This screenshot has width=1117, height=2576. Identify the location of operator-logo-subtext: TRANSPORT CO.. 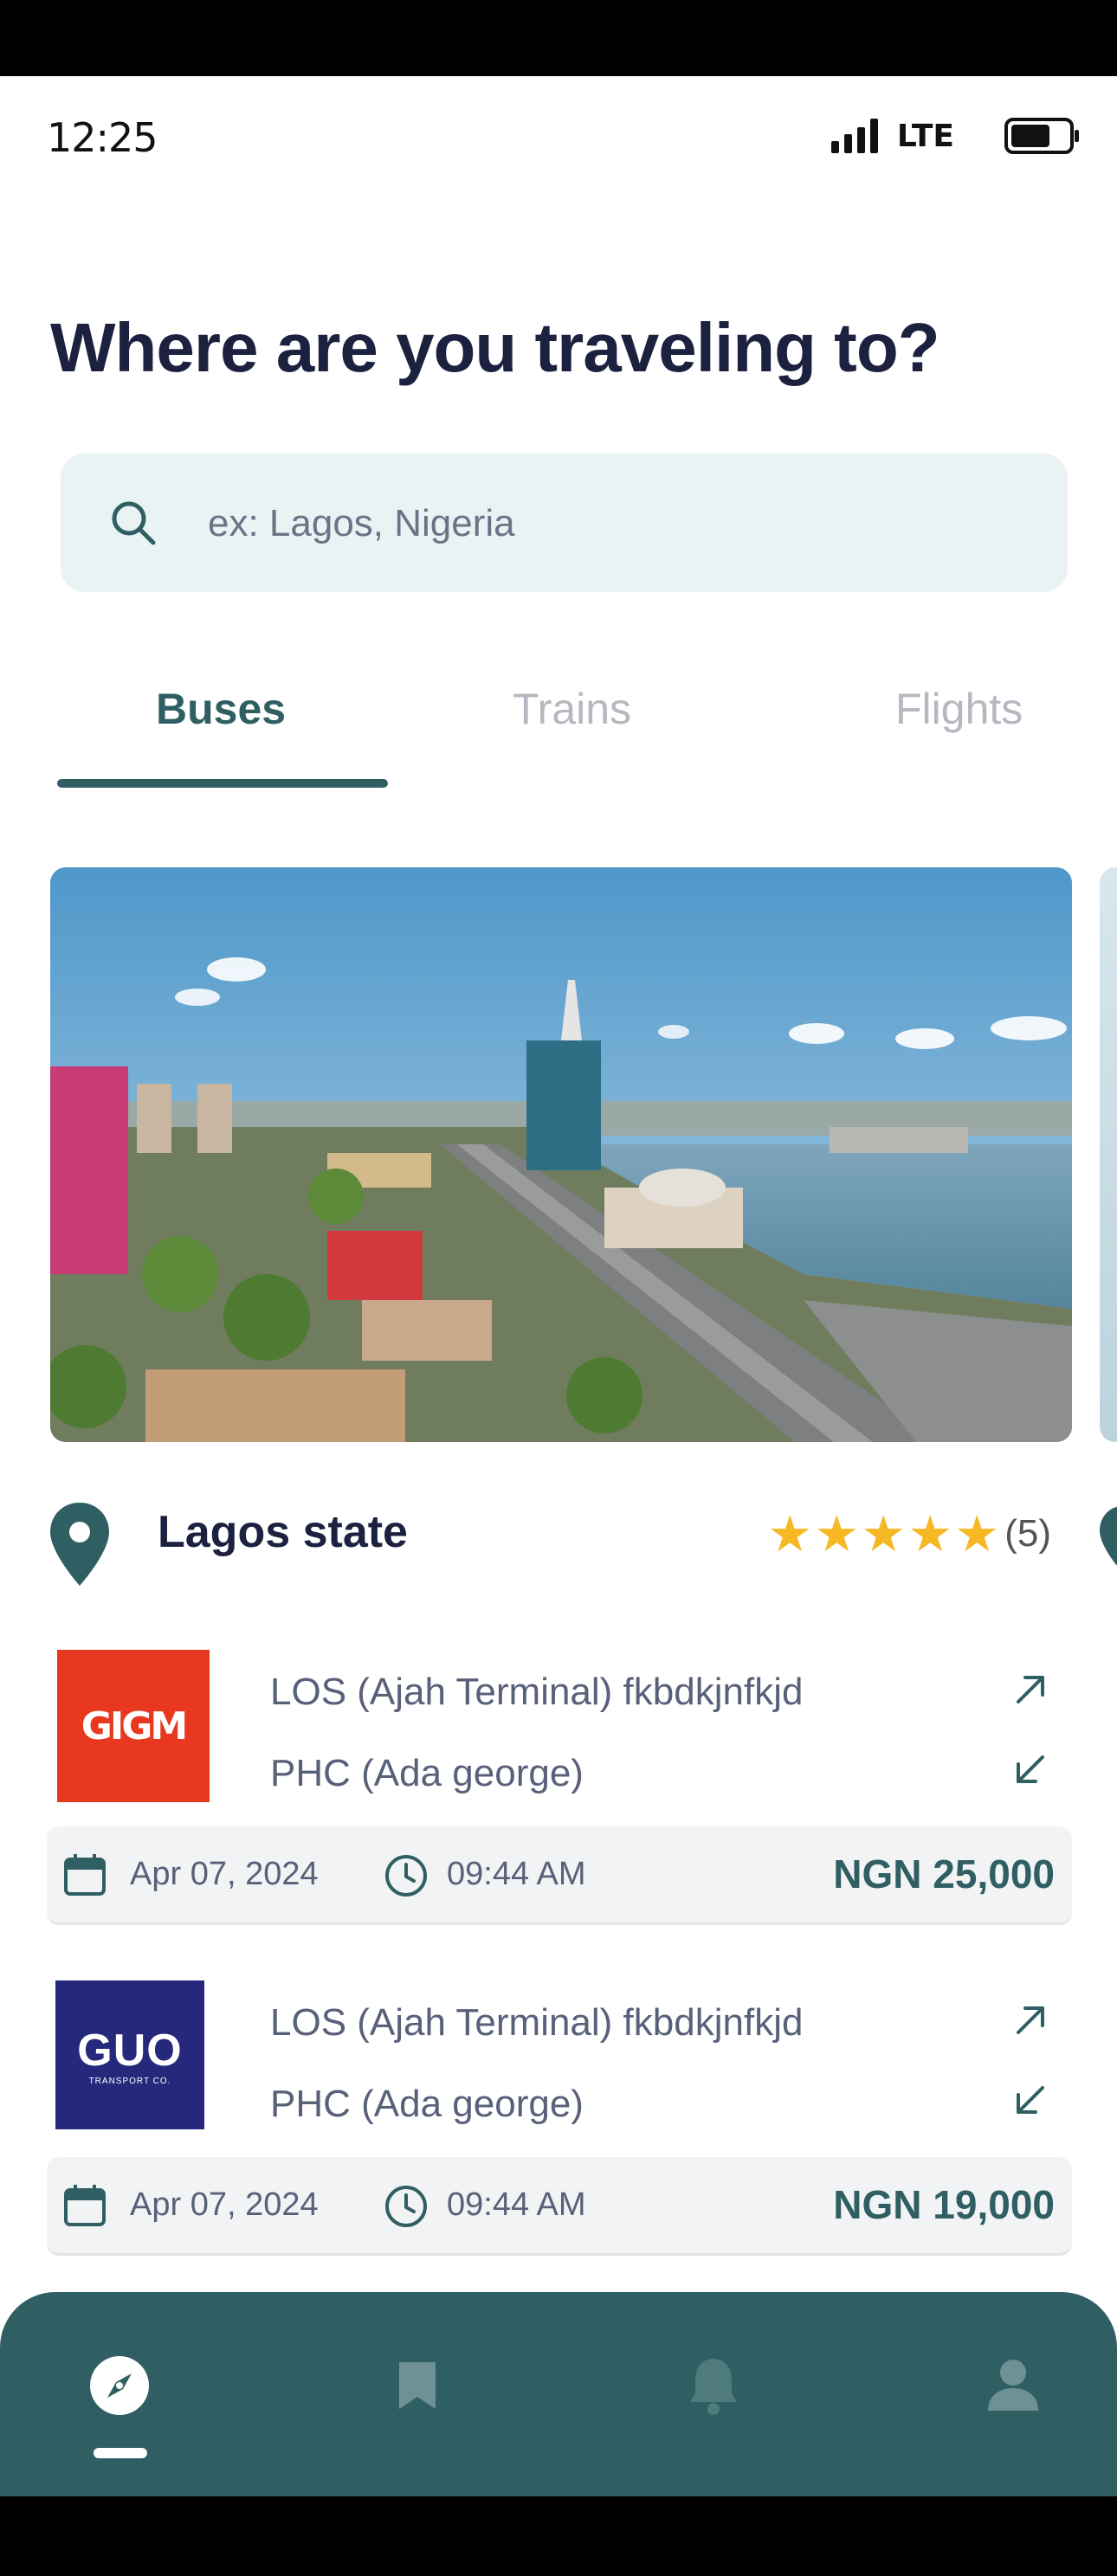
(130, 2081).